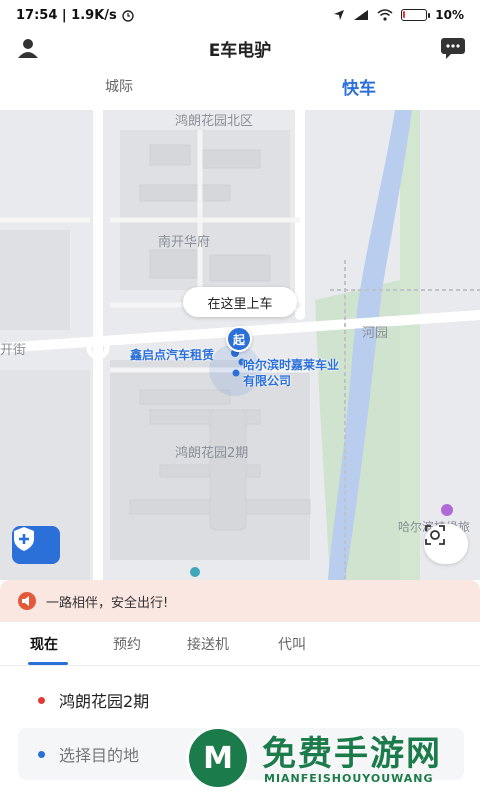 The width and height of the screenshot is (480, 800). I want to click on pickup-bubble-label: 在这里上车, so click(240, 304).